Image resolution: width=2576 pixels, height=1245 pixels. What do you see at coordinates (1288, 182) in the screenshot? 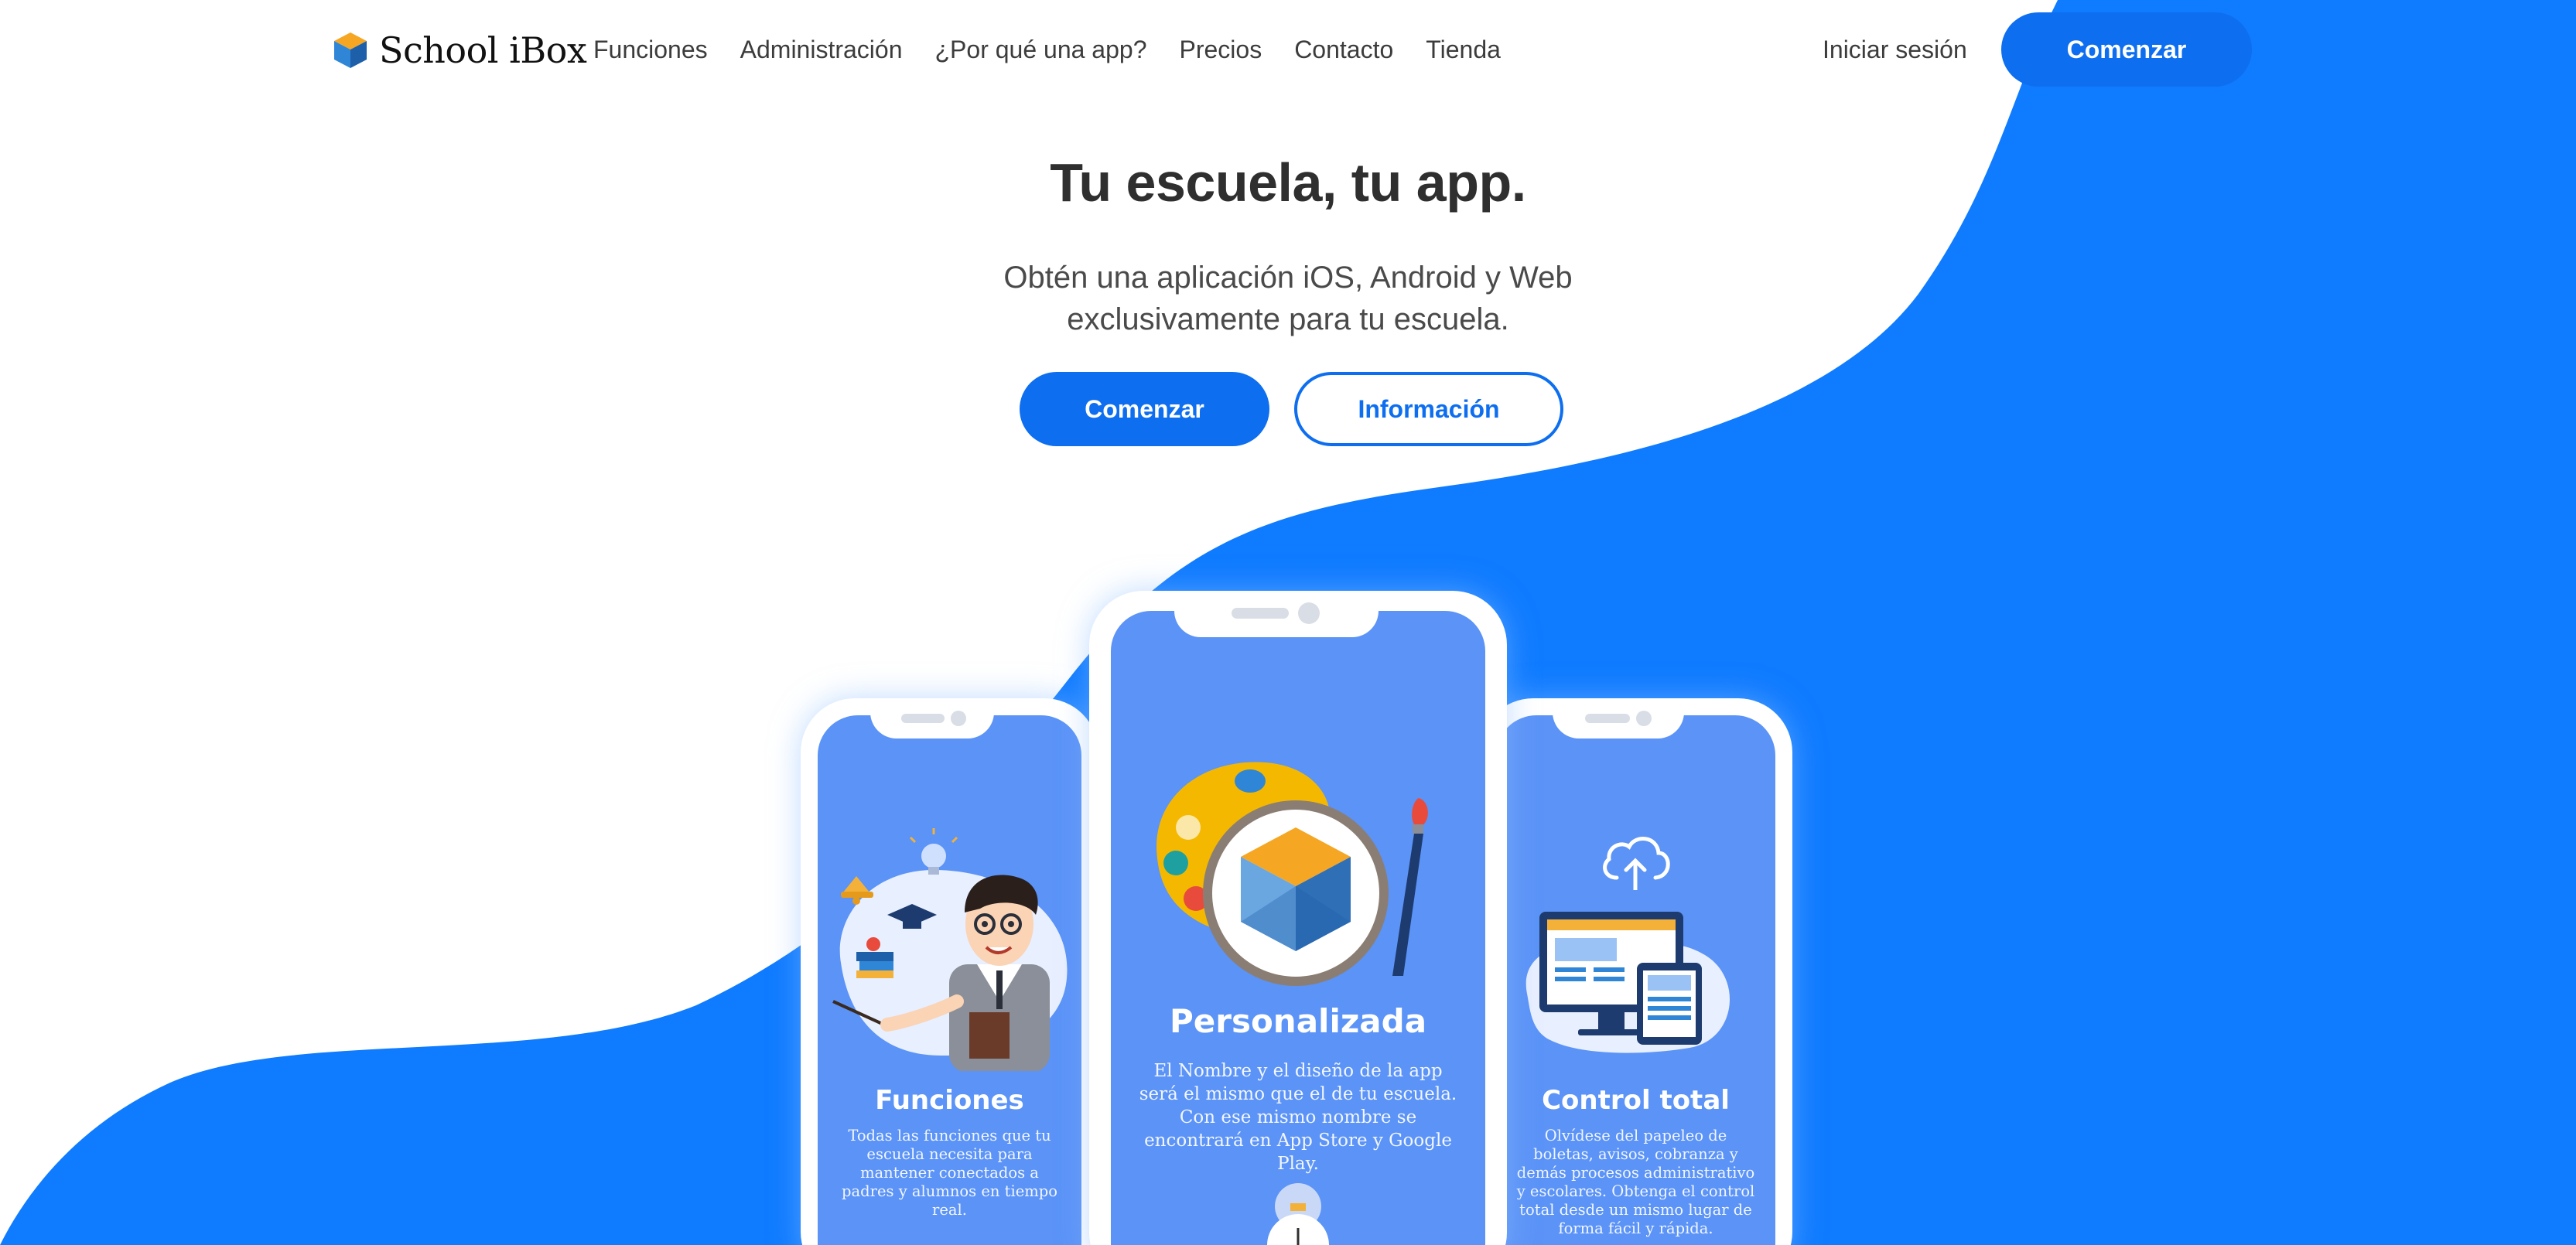
I see `hero-title: Tu escuela, tu app.` at bounding box center [1288, 182].